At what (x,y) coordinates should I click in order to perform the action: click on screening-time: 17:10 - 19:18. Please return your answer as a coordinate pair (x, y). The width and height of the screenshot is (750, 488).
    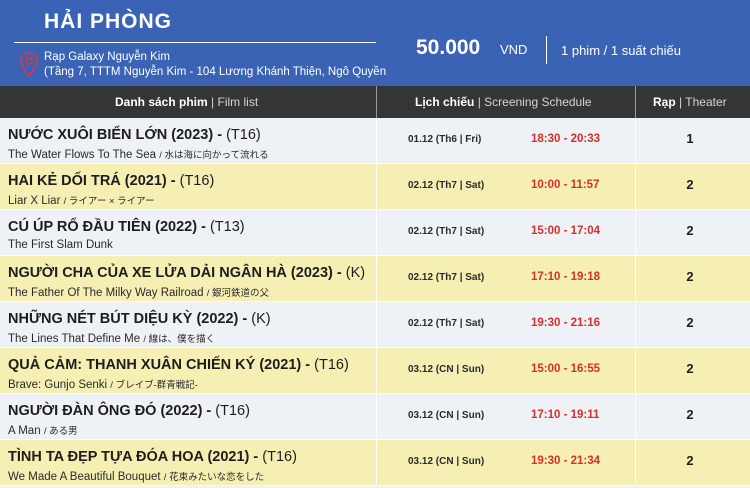
    Looking at the image, I should click on (566, 277).